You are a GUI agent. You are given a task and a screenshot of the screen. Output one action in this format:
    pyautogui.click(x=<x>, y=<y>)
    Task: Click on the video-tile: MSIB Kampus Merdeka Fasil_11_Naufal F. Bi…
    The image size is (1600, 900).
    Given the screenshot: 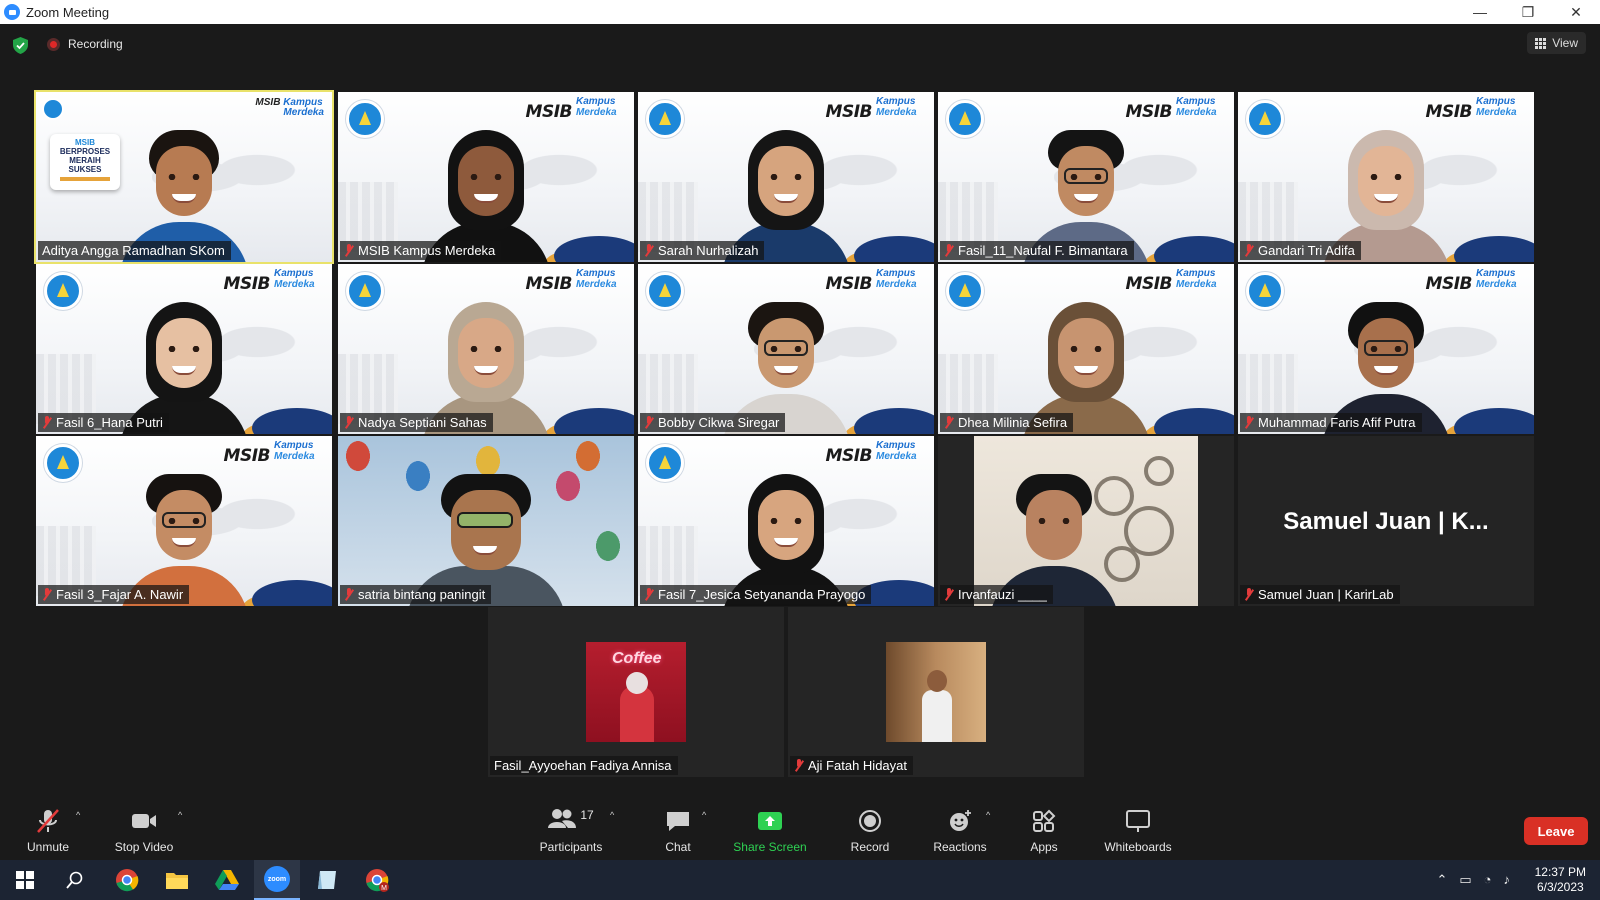 What is the action you would take?
    pyautogui.click(x=1086, y=177)
    